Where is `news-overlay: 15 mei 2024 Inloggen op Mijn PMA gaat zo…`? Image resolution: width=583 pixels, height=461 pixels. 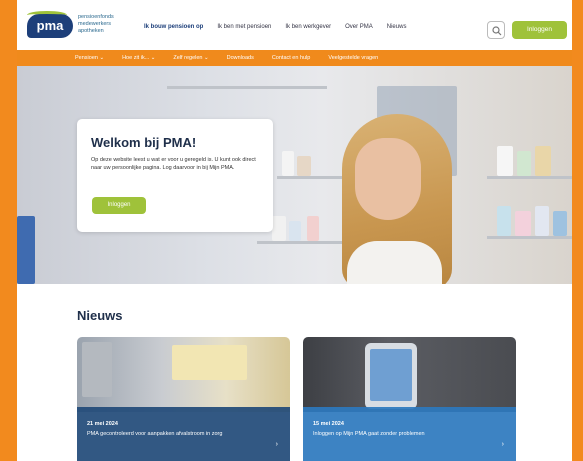 news-overlay: 15 mei 2024 Inloggen op Mijn PMA gaat zo… is located at coordinates (409, 434).